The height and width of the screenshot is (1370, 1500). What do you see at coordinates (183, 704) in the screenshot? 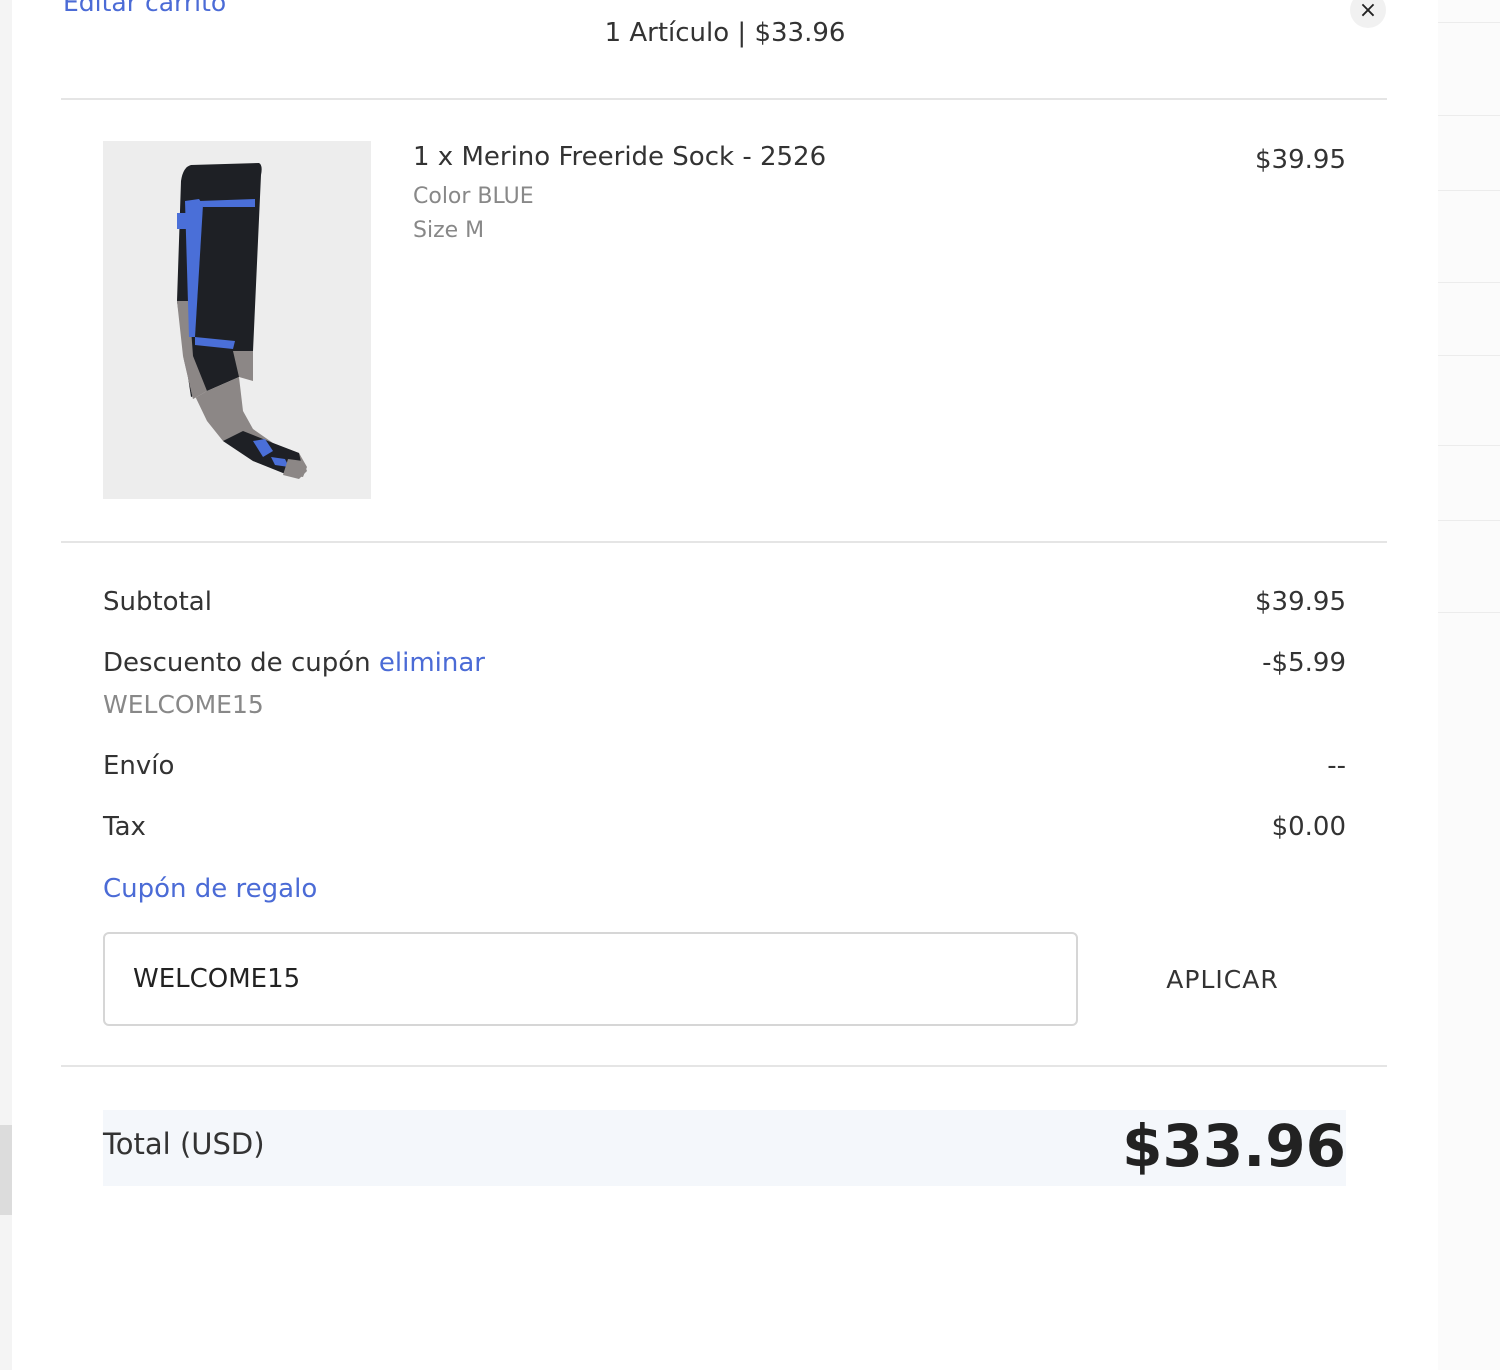
I see `applied-coupon-code: WELCOME15` at bounding box center [183, 704].